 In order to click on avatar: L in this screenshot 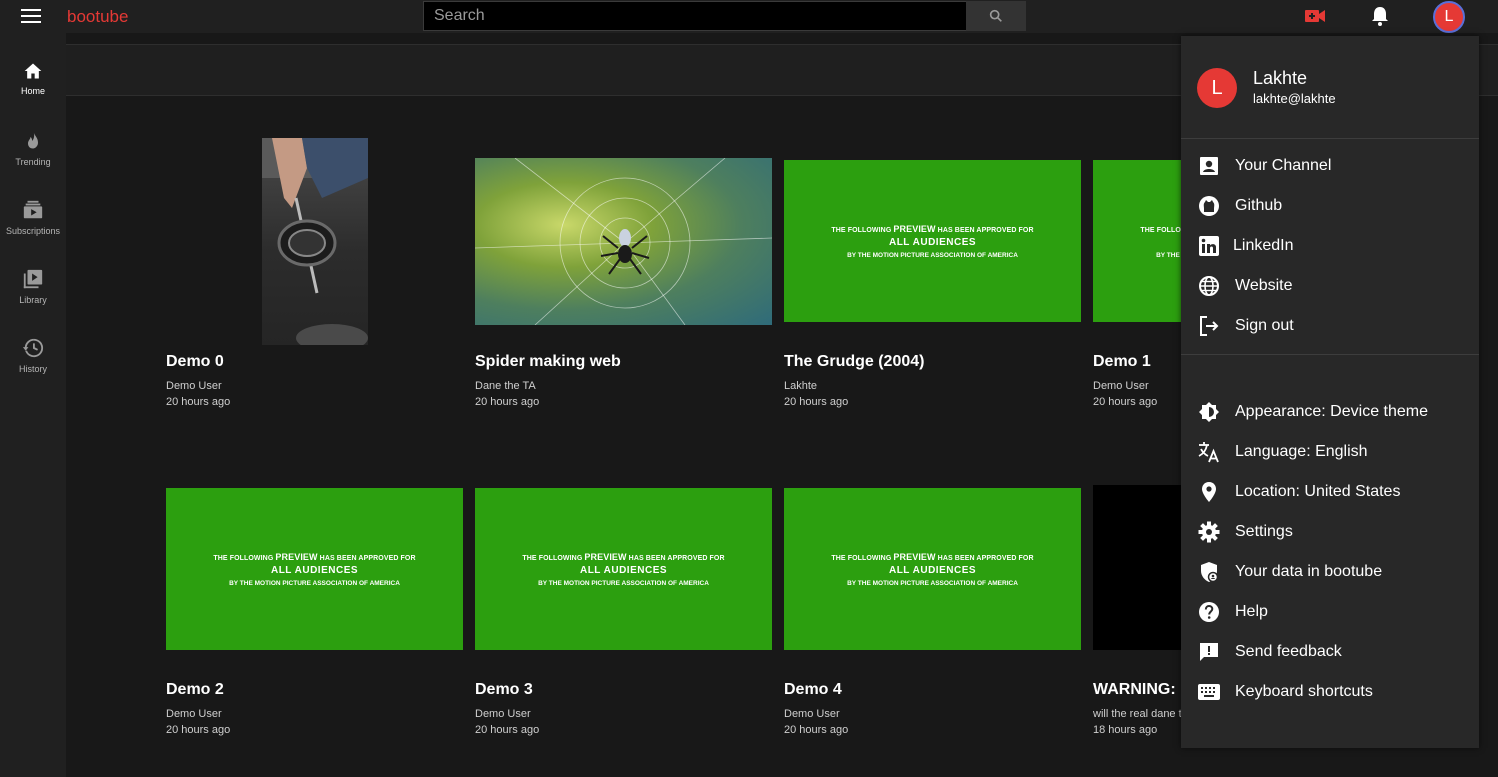, I will do `click(1449, 17)`.